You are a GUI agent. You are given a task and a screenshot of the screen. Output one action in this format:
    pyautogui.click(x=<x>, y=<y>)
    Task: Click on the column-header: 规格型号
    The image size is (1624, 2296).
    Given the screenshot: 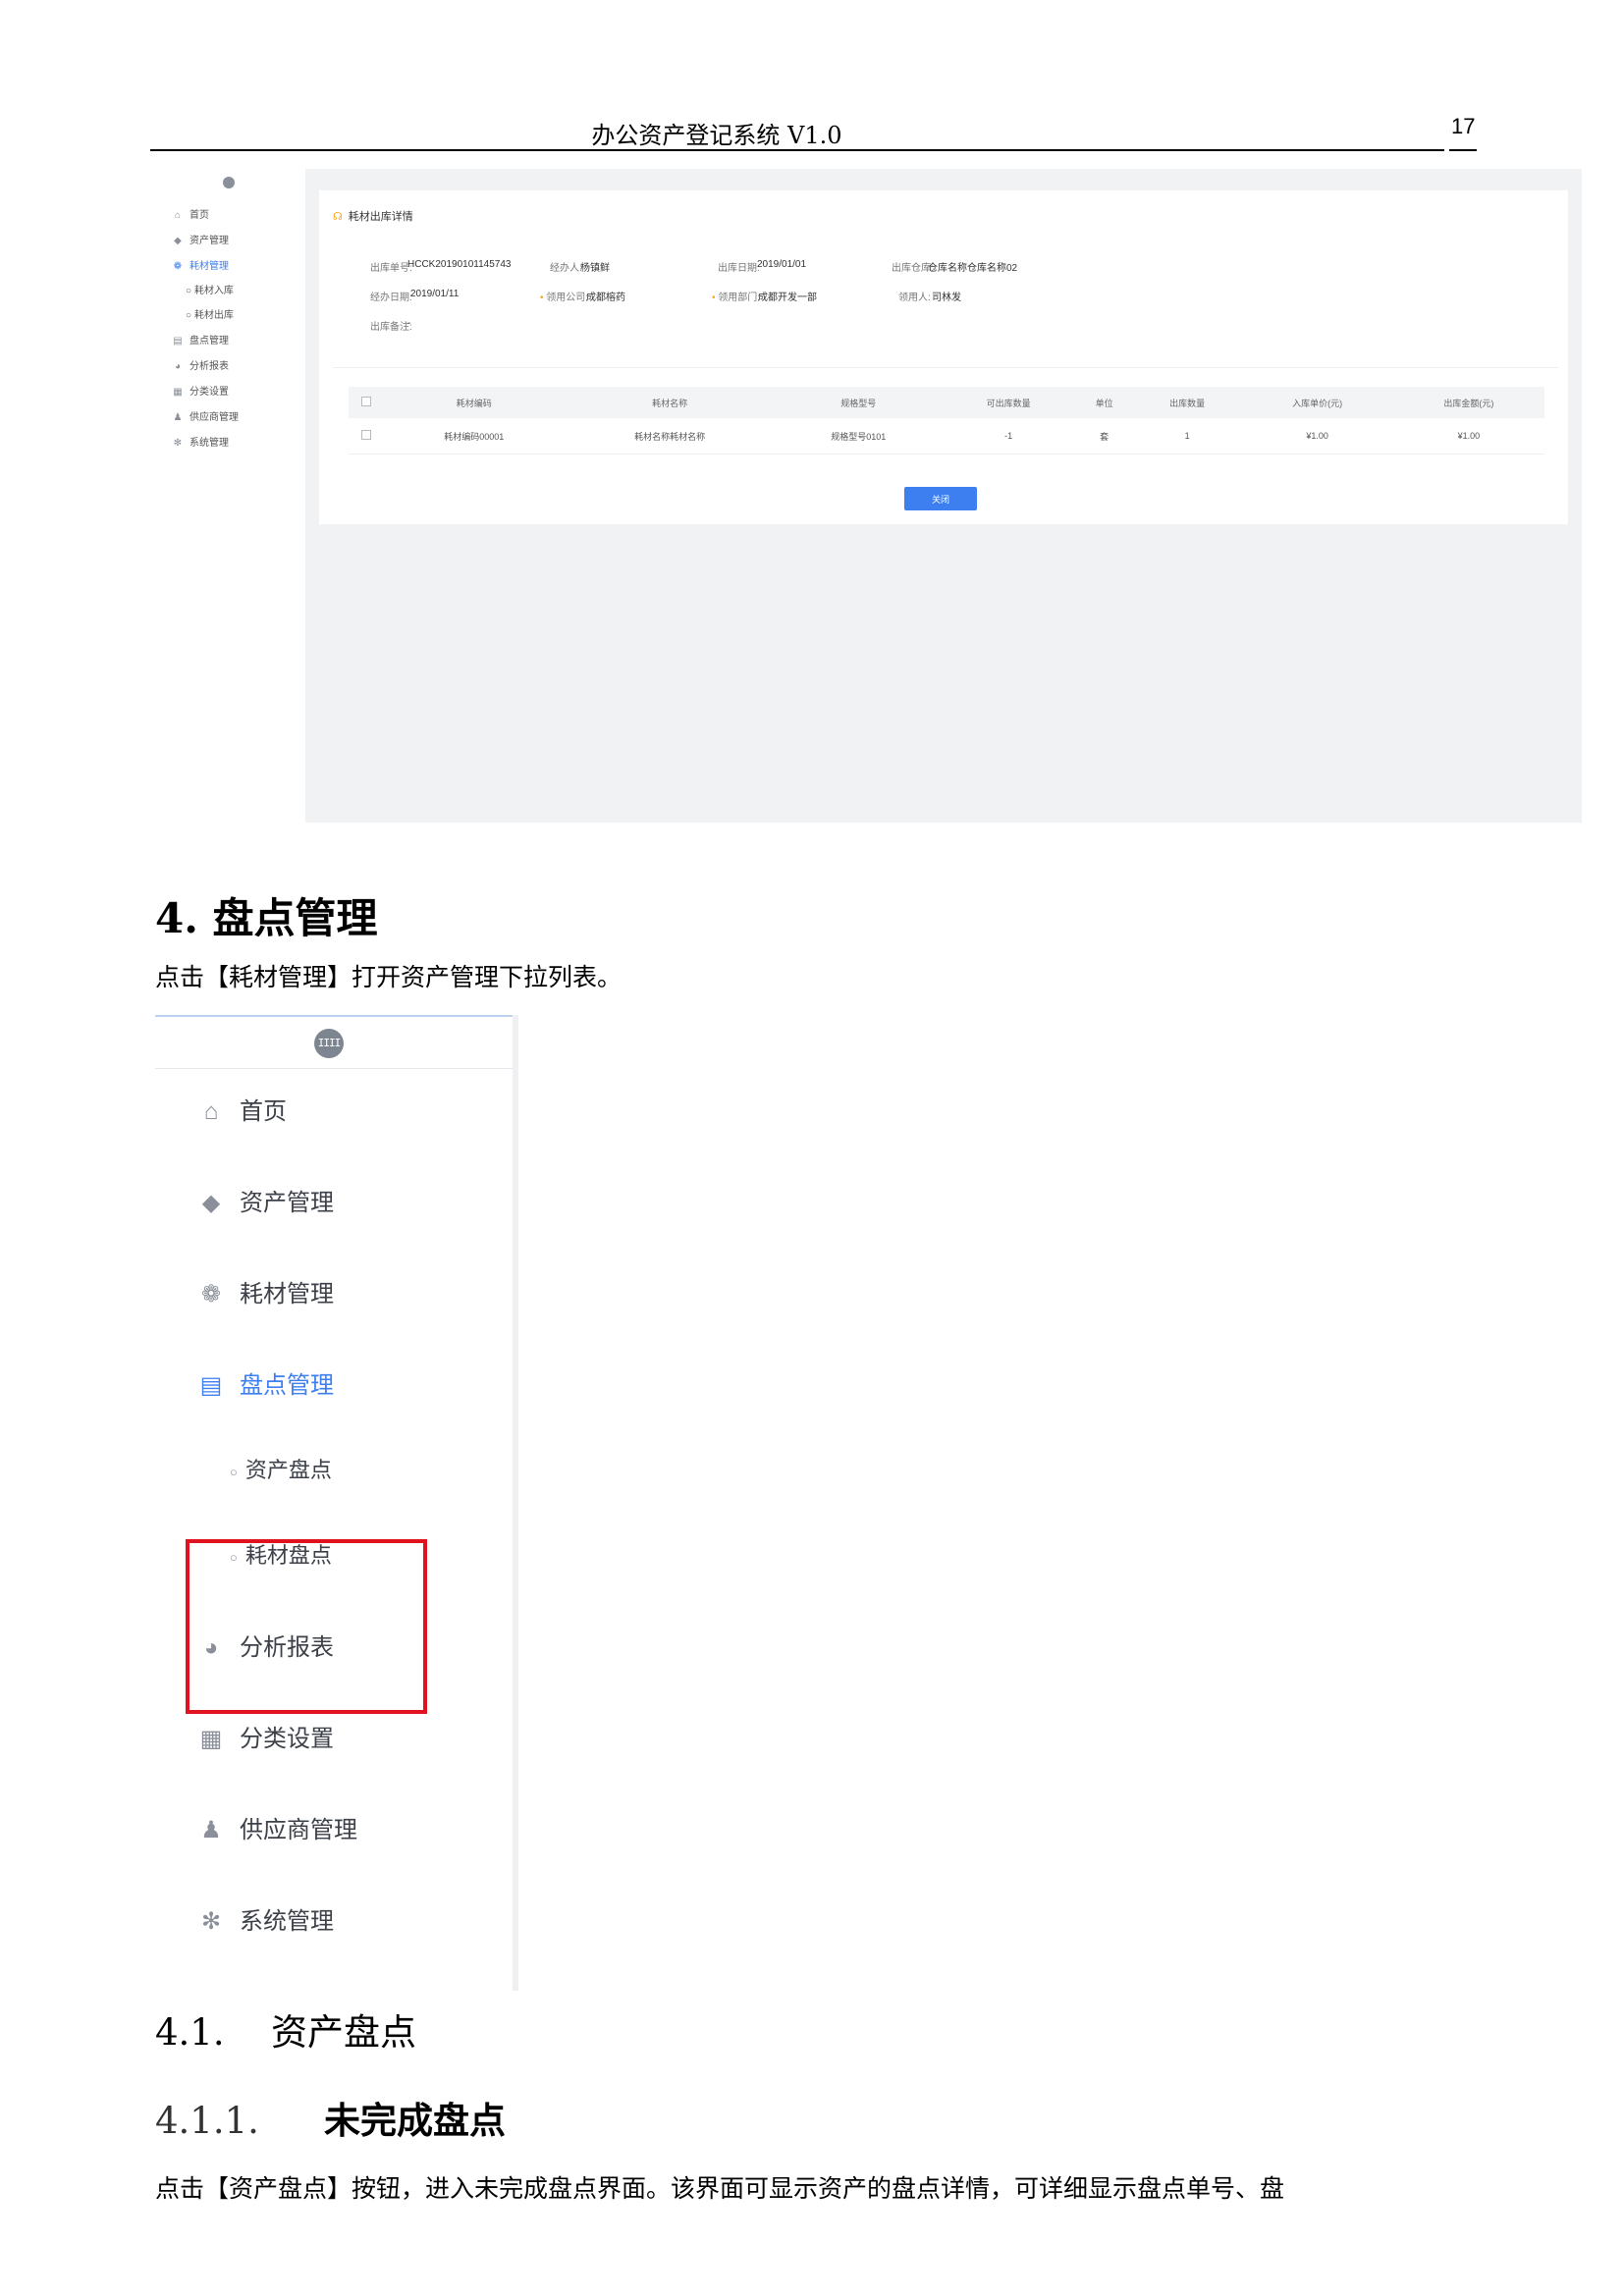 What is the action you would take?
    pyautogui.click(x=858, y=402)
    